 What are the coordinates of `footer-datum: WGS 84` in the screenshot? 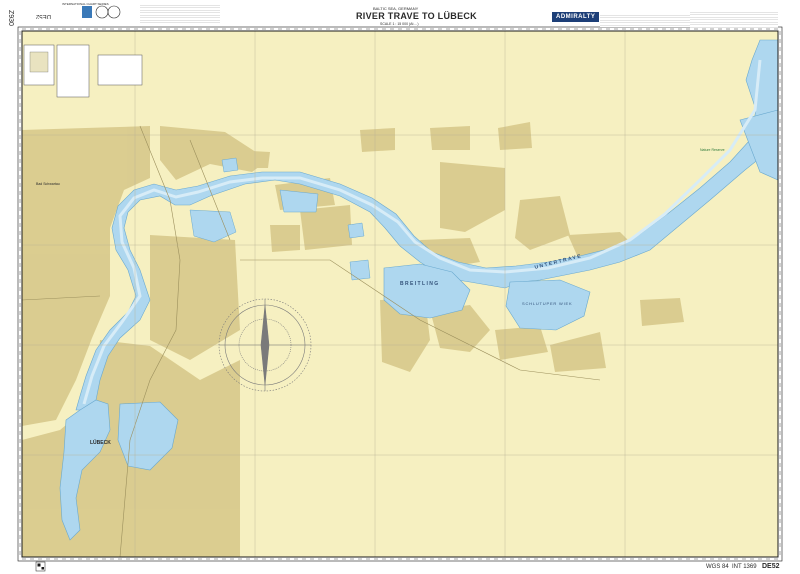 It's located at (717, 567).